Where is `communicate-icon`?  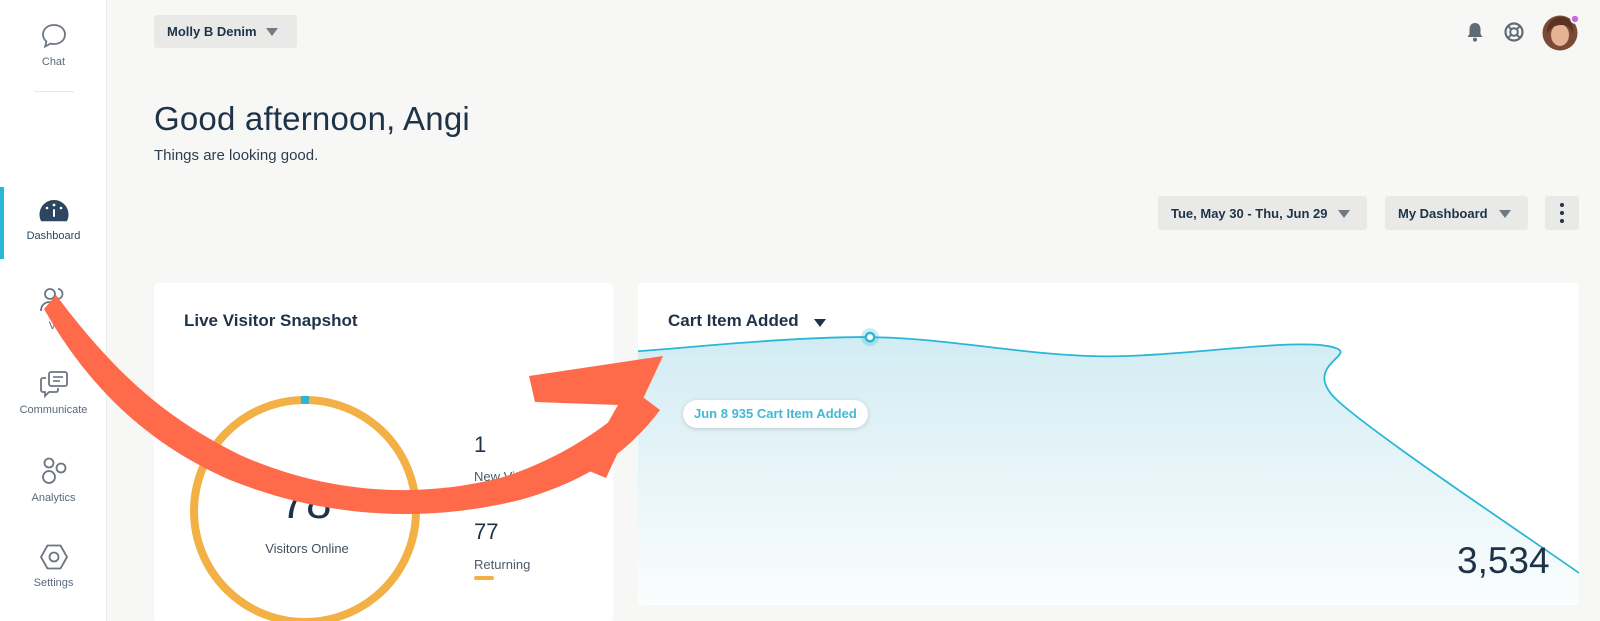
communicate-icon is located at coordinates (53, 384).